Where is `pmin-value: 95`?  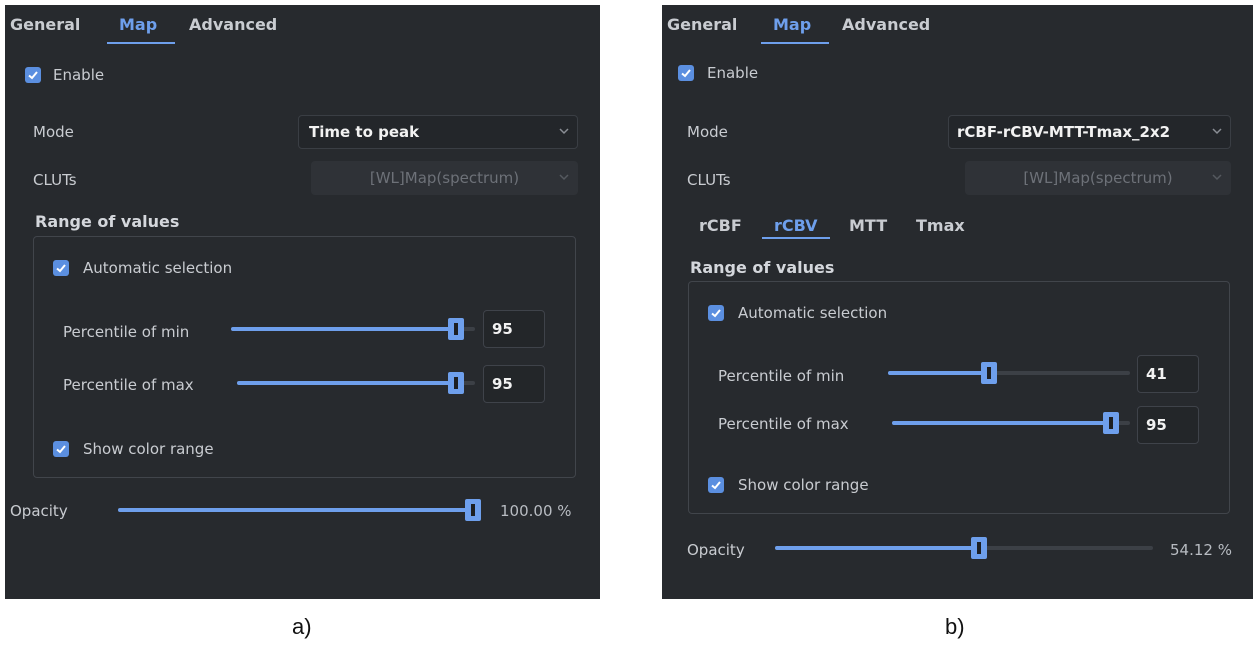 pmin-value: 95 is located at coordinates (502, 329).